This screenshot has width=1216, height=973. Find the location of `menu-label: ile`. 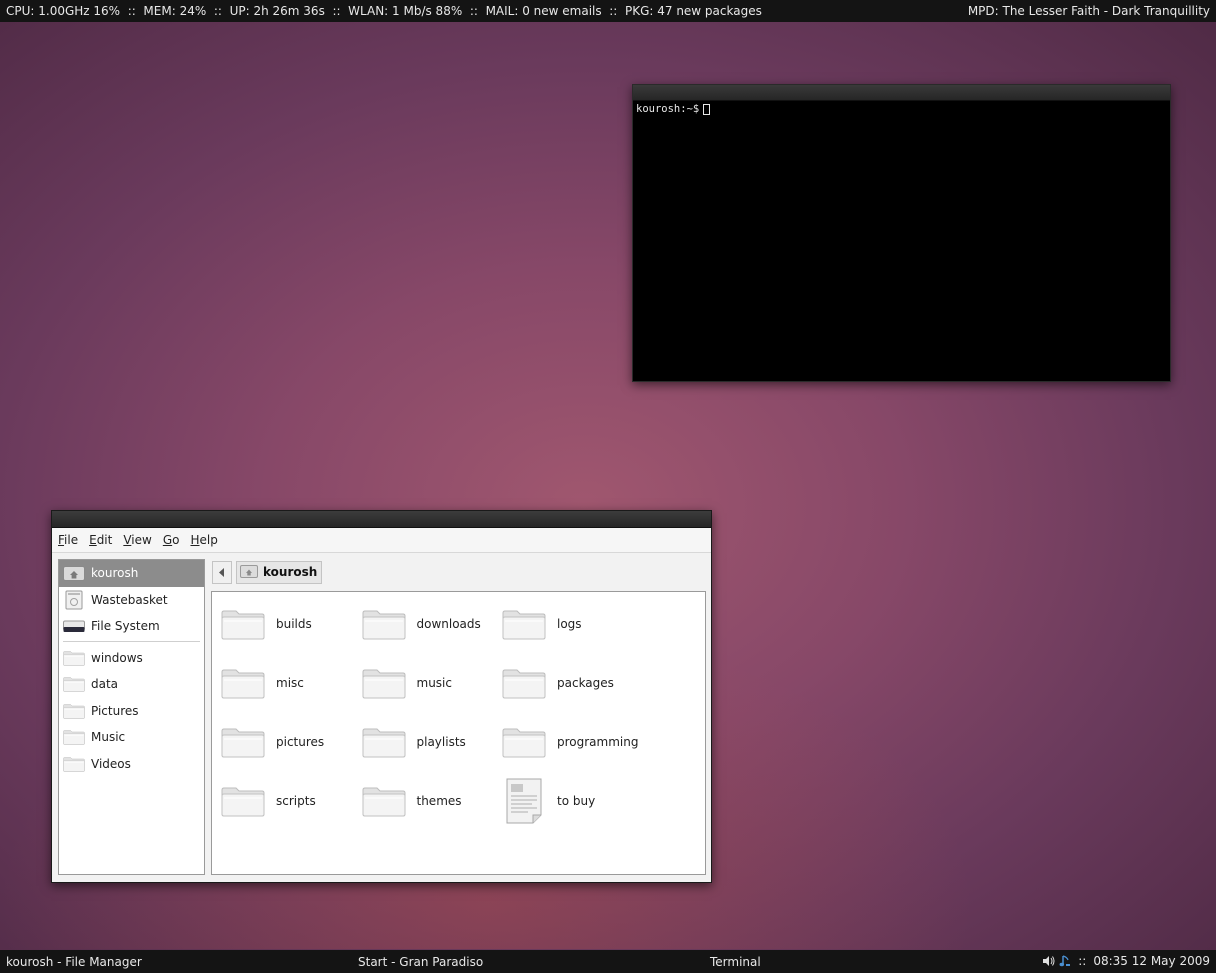

menu-label: ile is located at coordinates (71, 540).